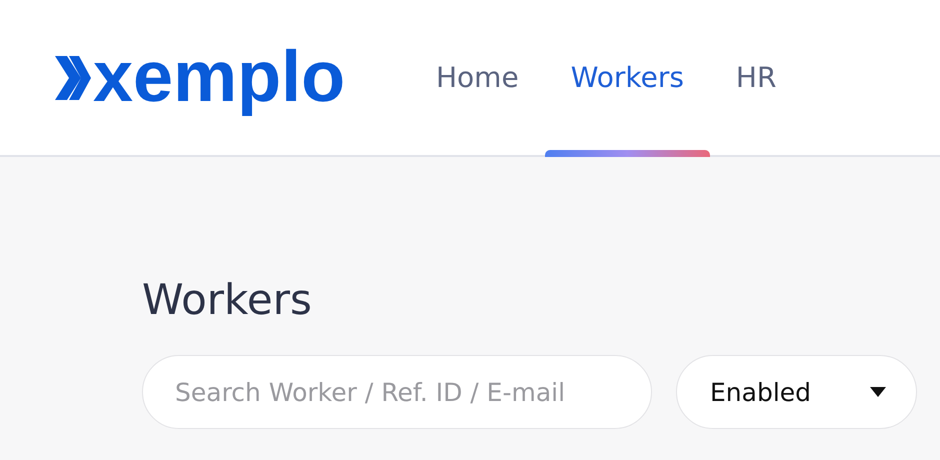 The height and width of the screenshot is (460, 940). I want to click on logo: xemplo, so click(219, 77).